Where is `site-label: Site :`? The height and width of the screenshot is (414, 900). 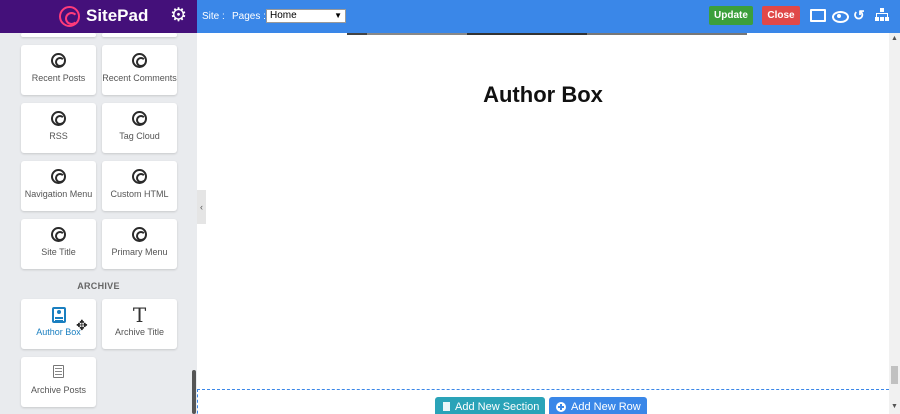
site-label: Site : is located at coordinates (213, 16).